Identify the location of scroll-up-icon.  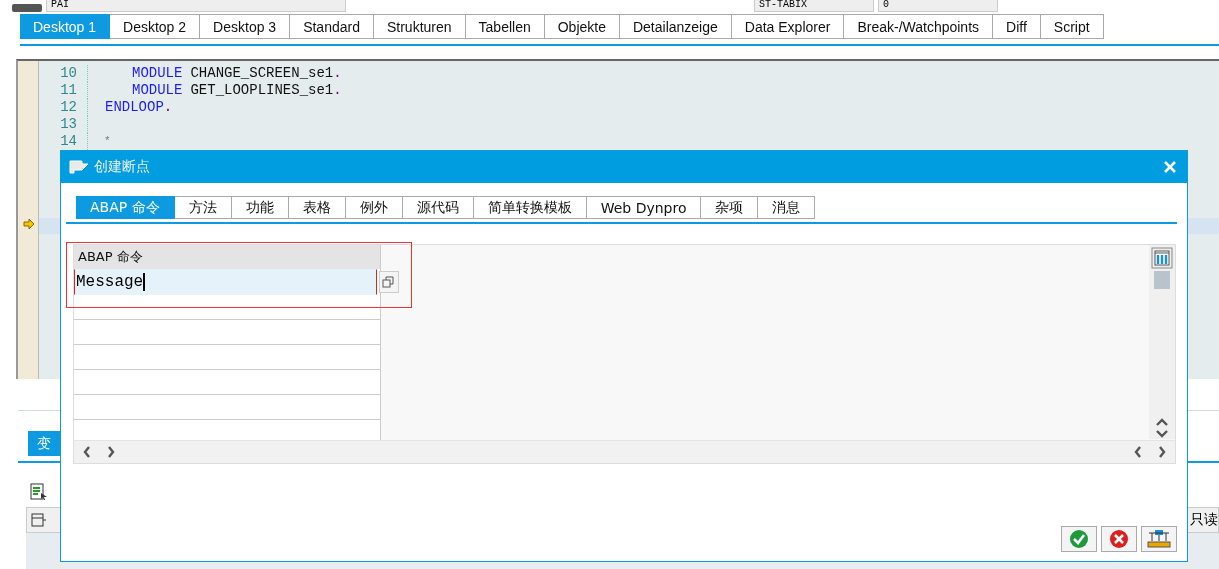
(1162, 422).